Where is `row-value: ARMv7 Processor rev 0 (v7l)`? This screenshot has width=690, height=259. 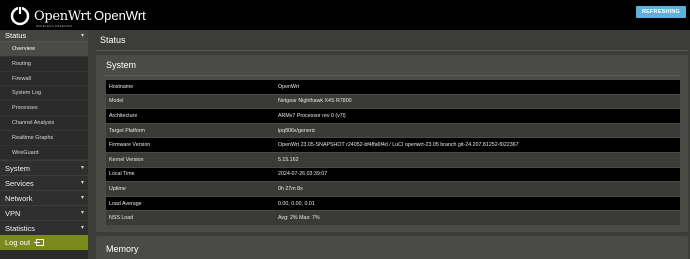
row-value: ARMv7 Processor rev 0 (v7l) is located at coordinates (312, 115).